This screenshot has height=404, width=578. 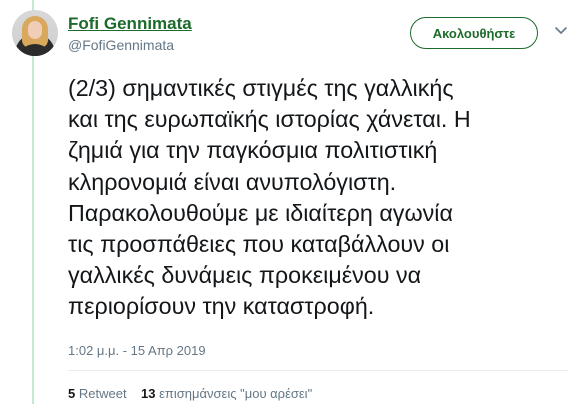 I want to click on follow-button: Ακολουθήστε, so click(x=474, y=33).